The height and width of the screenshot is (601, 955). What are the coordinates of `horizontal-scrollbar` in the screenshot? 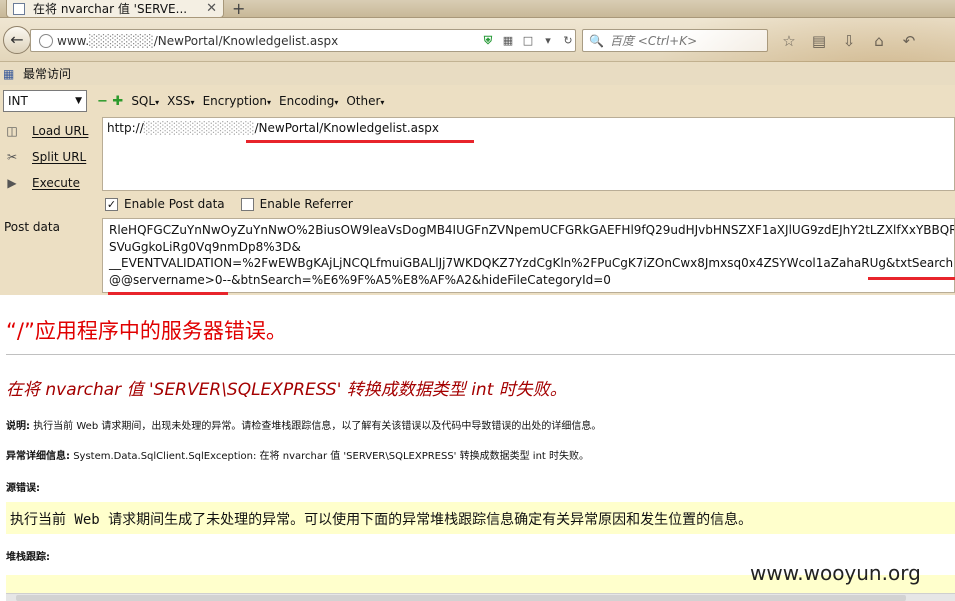 It's located at (480, 597).